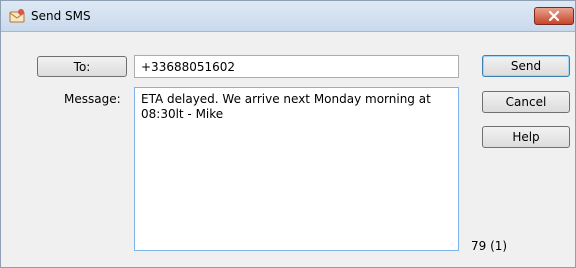  I want to click on sms-envelope-icon, so click(17, 16).